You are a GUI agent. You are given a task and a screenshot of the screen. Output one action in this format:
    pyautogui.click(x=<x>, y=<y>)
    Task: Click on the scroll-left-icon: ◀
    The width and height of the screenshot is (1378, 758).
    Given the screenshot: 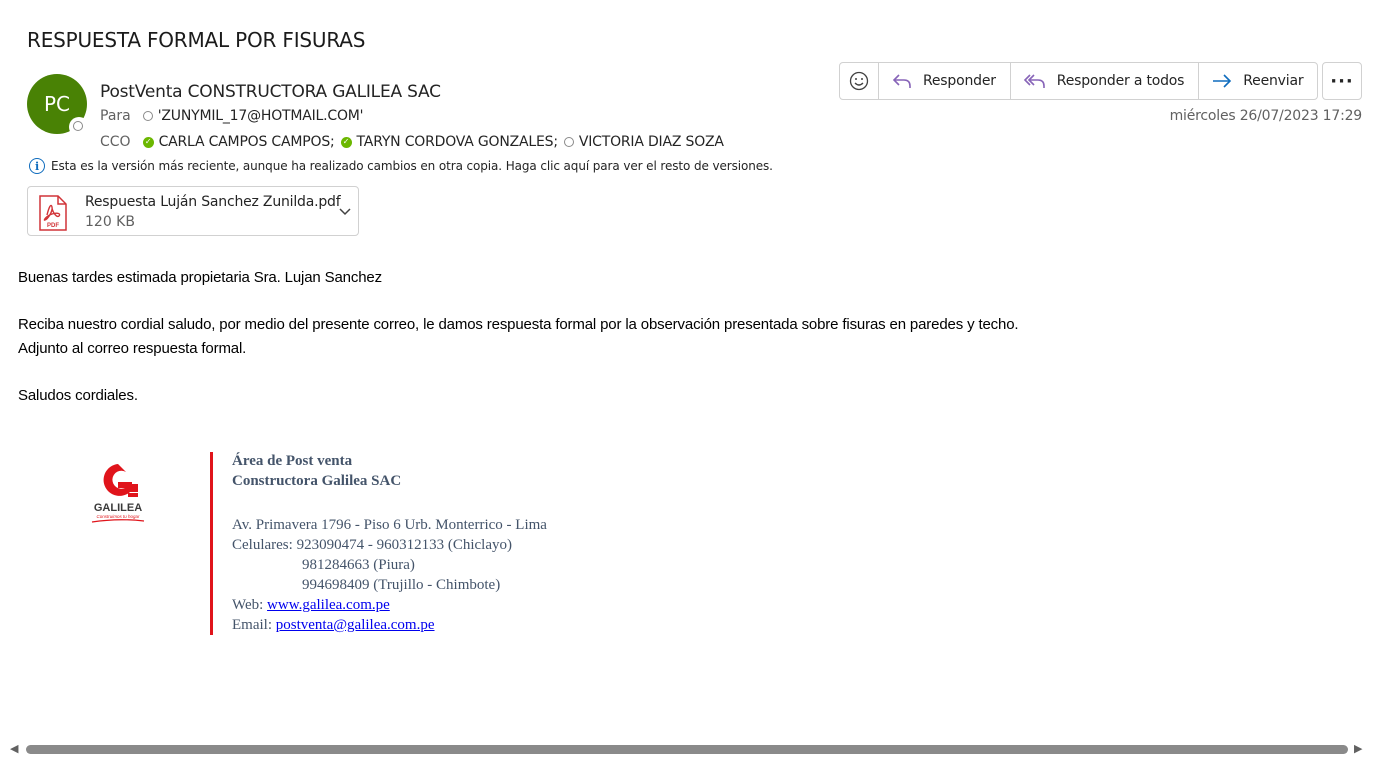 What is the action you would take?
    pyautogui.click(x=14, y=748)
    